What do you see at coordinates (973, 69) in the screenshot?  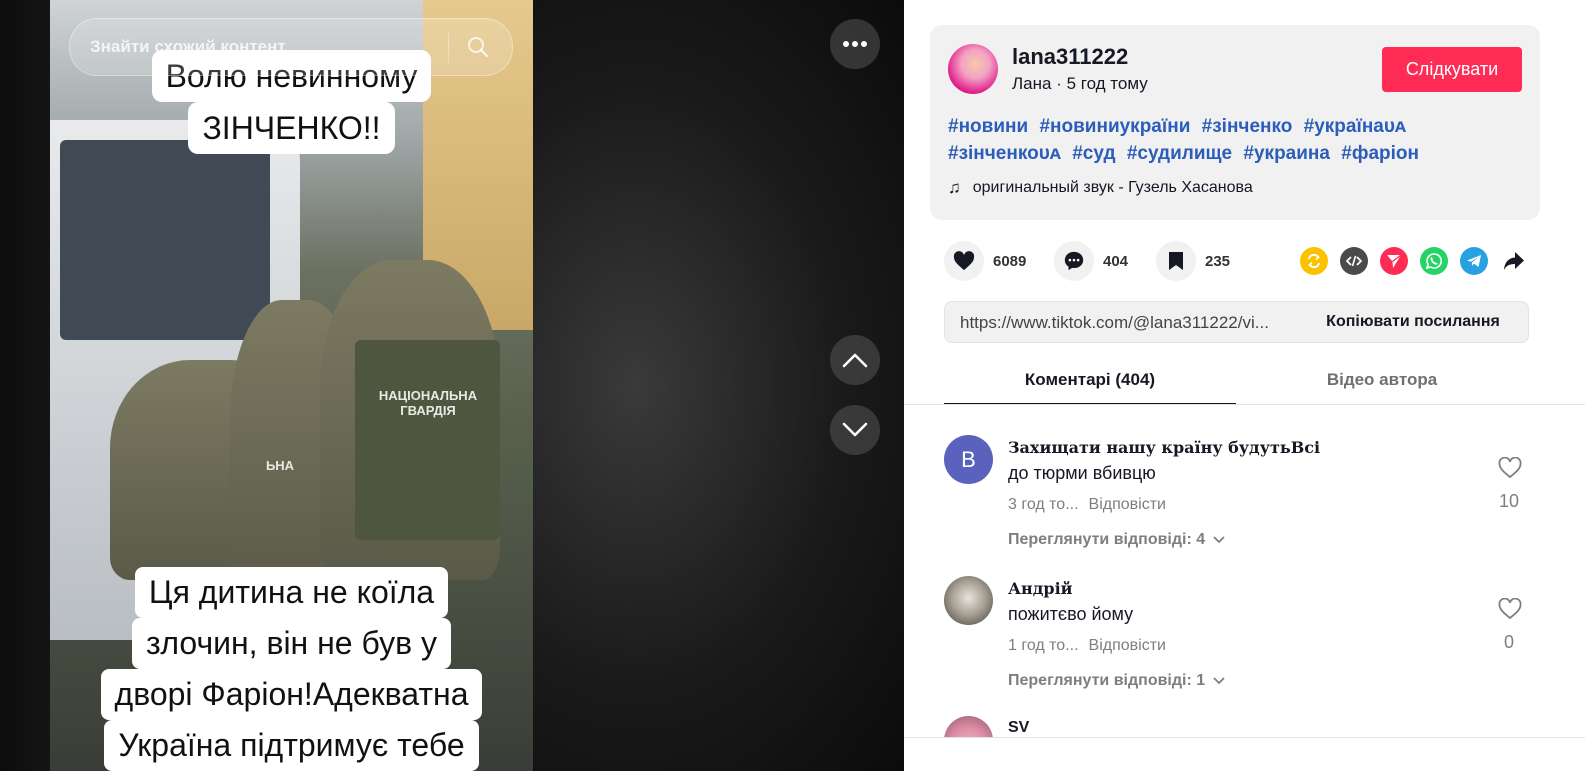 I see `author-avatar` at bounding box center [973, 69].